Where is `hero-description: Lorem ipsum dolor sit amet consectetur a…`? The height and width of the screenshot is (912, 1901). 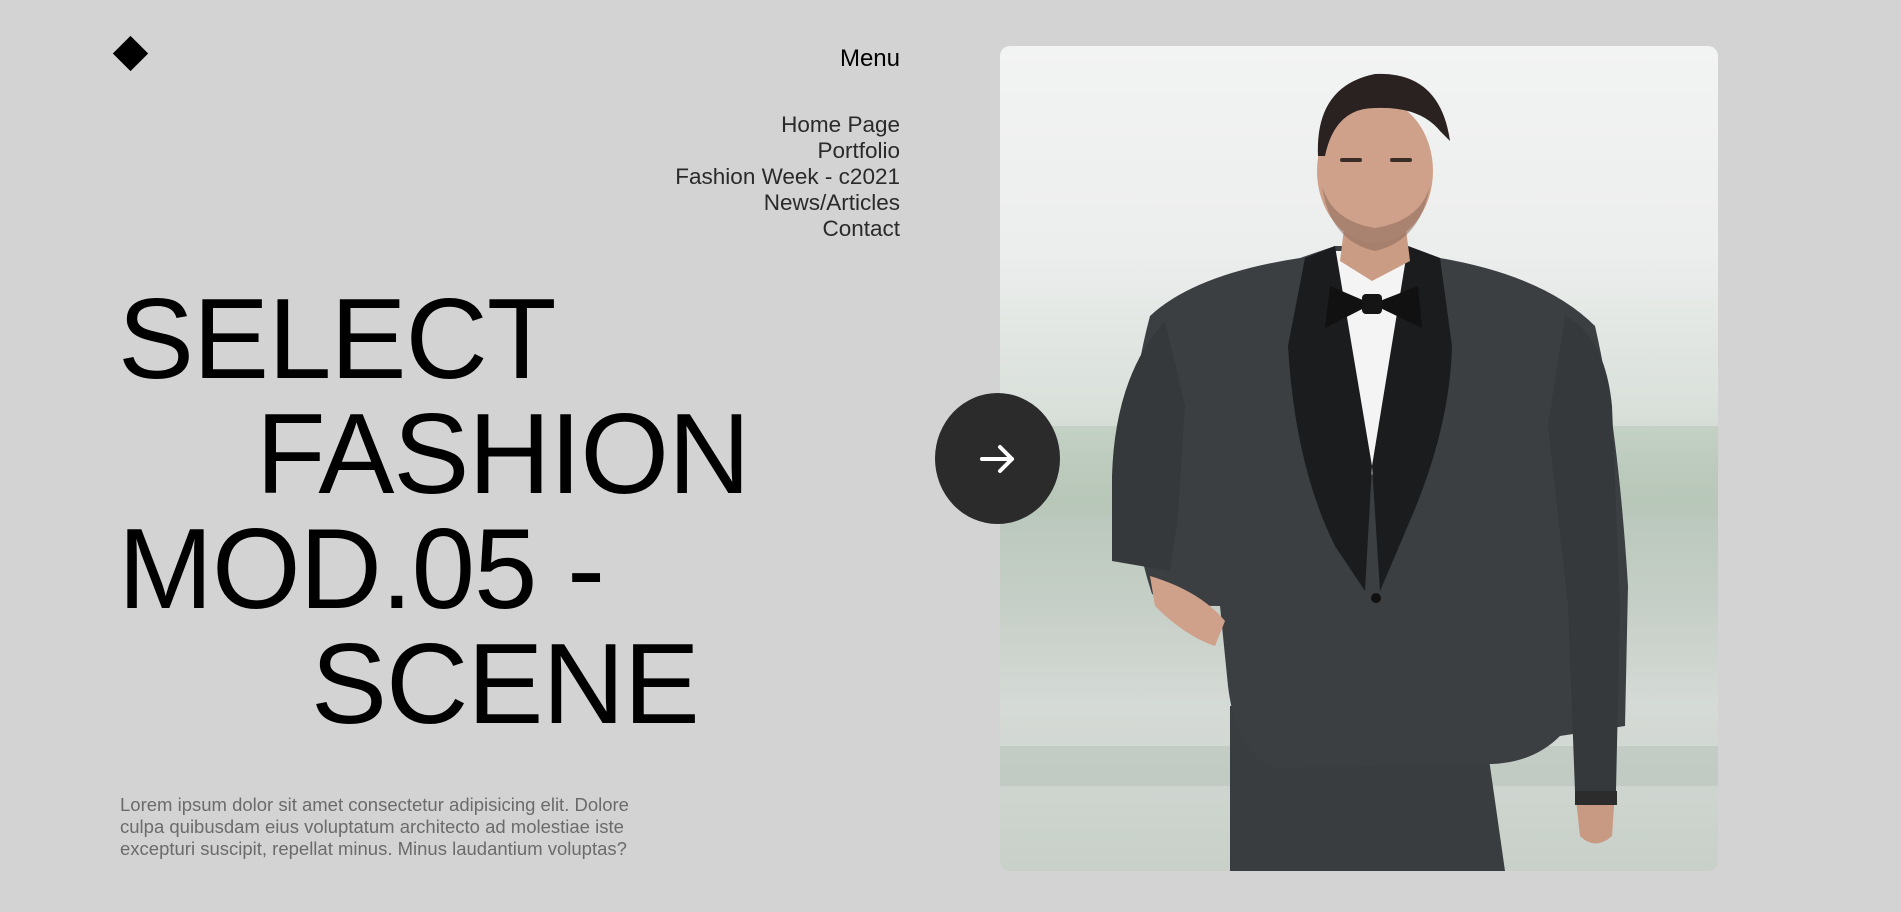
hero-description: Lorem ipsum dolor sit amet consectetur a… is located at coordinates (374, 826).